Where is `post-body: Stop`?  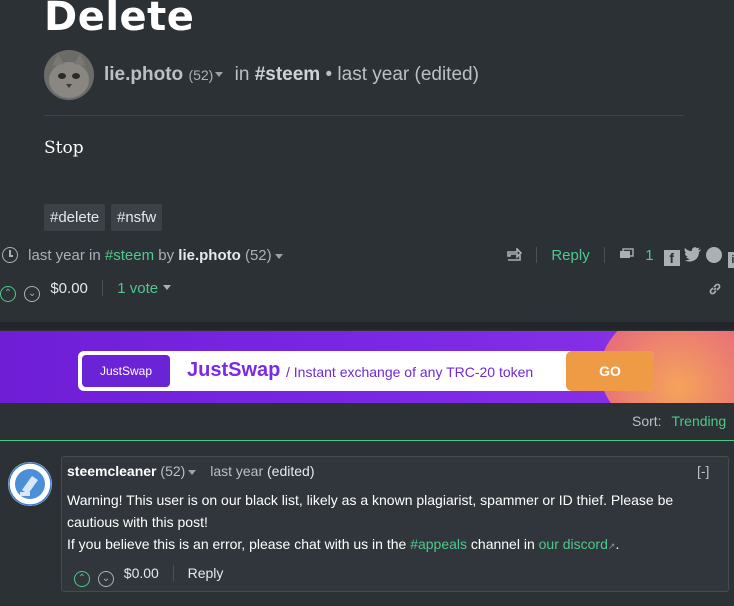
post-body: Stop is located at coordinates (64, 148).